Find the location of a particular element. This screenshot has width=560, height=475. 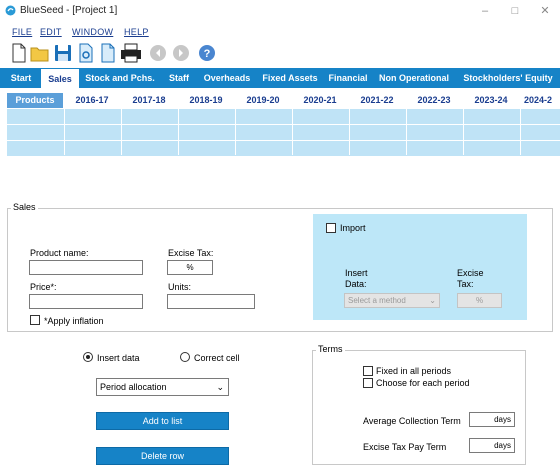

tab-financial: Financial is located at coordinates (348, 78).